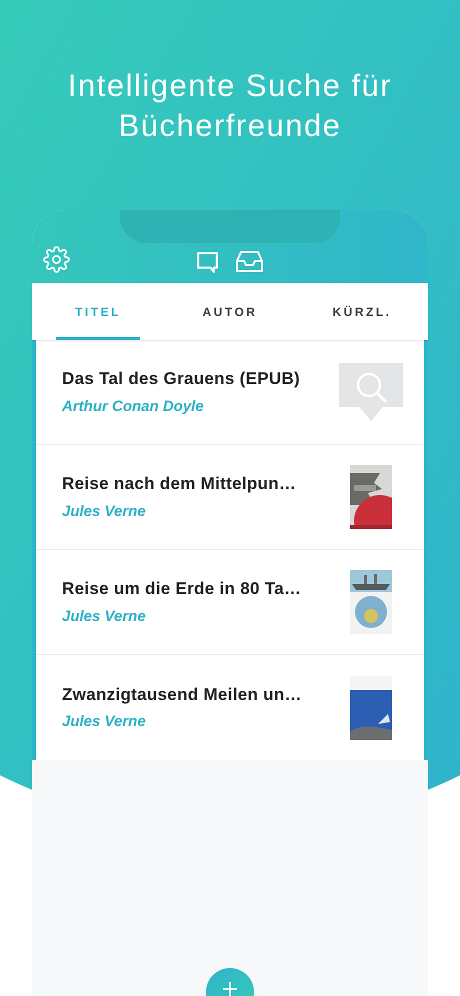 This screenshot has height=996, width=460. I want to click on book-title: Das Tal des Grauens (EPUB), so click(200, 379).